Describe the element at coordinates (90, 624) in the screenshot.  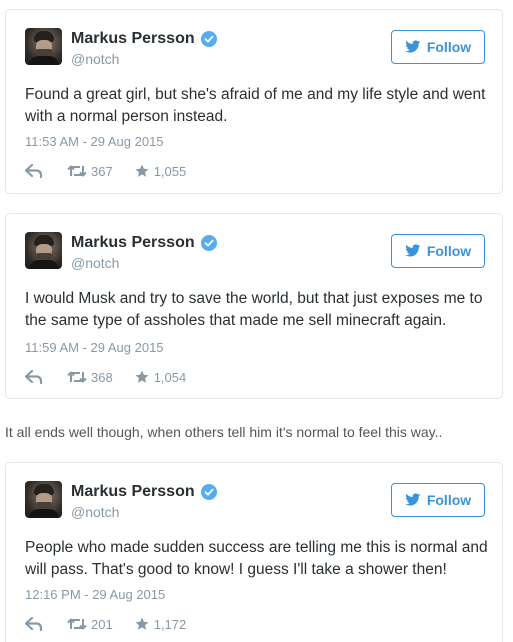
I see `retweet-action: 201` at that location.